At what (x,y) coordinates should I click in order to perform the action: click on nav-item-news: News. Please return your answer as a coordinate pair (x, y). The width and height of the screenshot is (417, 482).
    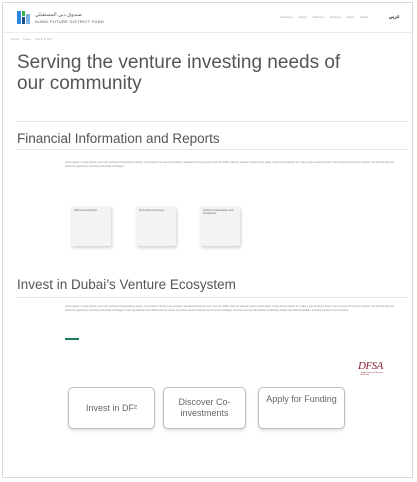
    Looking at the image, I should click on (351, 17).